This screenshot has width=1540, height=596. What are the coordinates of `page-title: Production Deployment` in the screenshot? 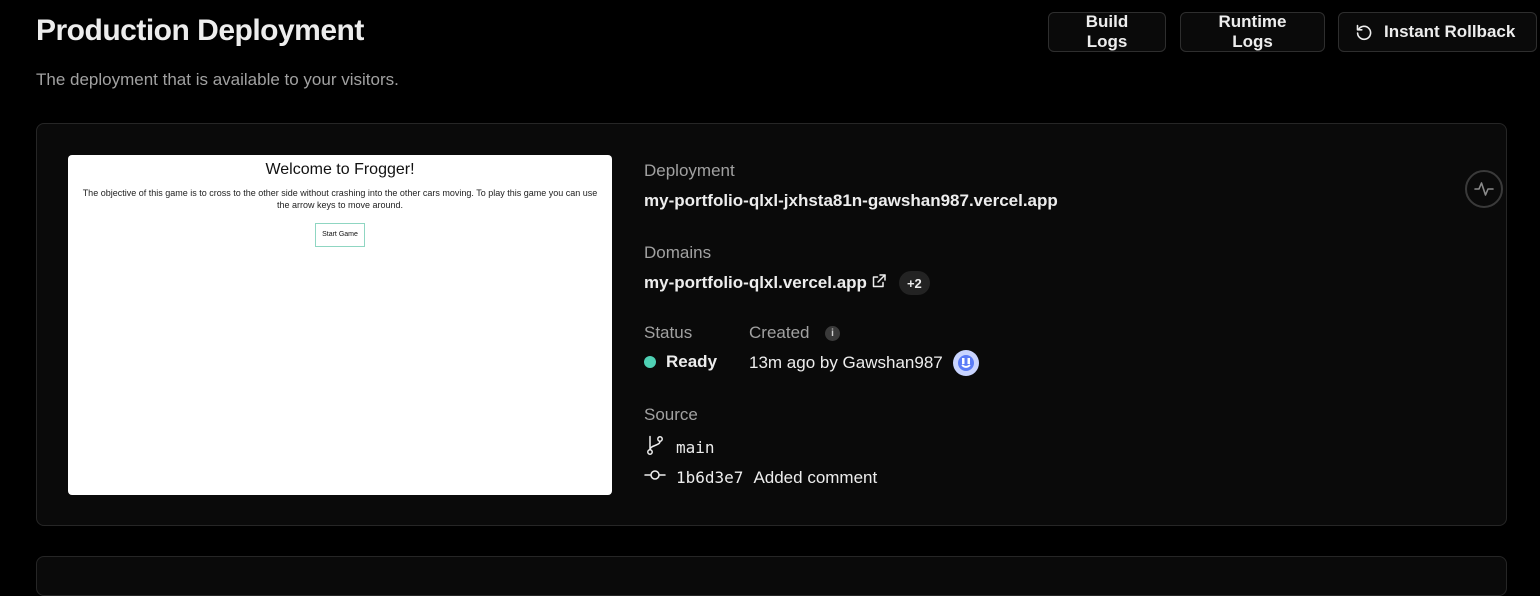 It's located at (200, 30).